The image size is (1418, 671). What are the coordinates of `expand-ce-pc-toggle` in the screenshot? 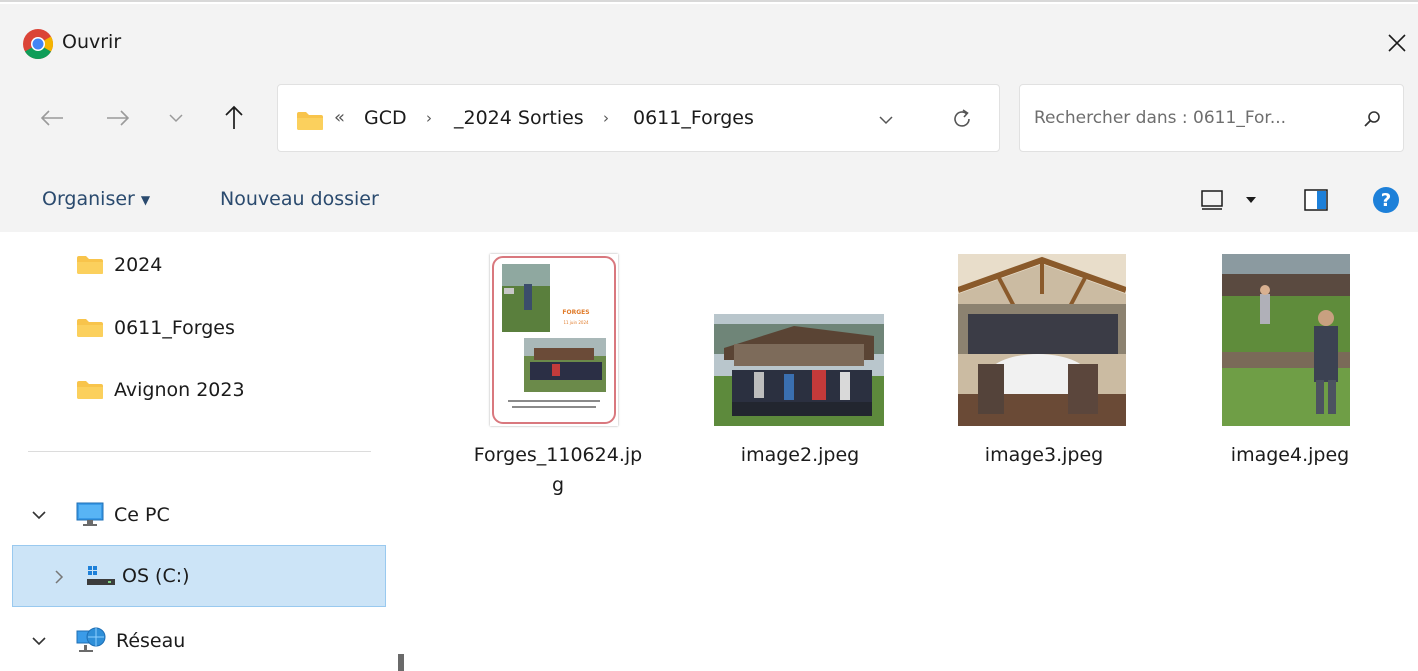 It's located at (39, 515).